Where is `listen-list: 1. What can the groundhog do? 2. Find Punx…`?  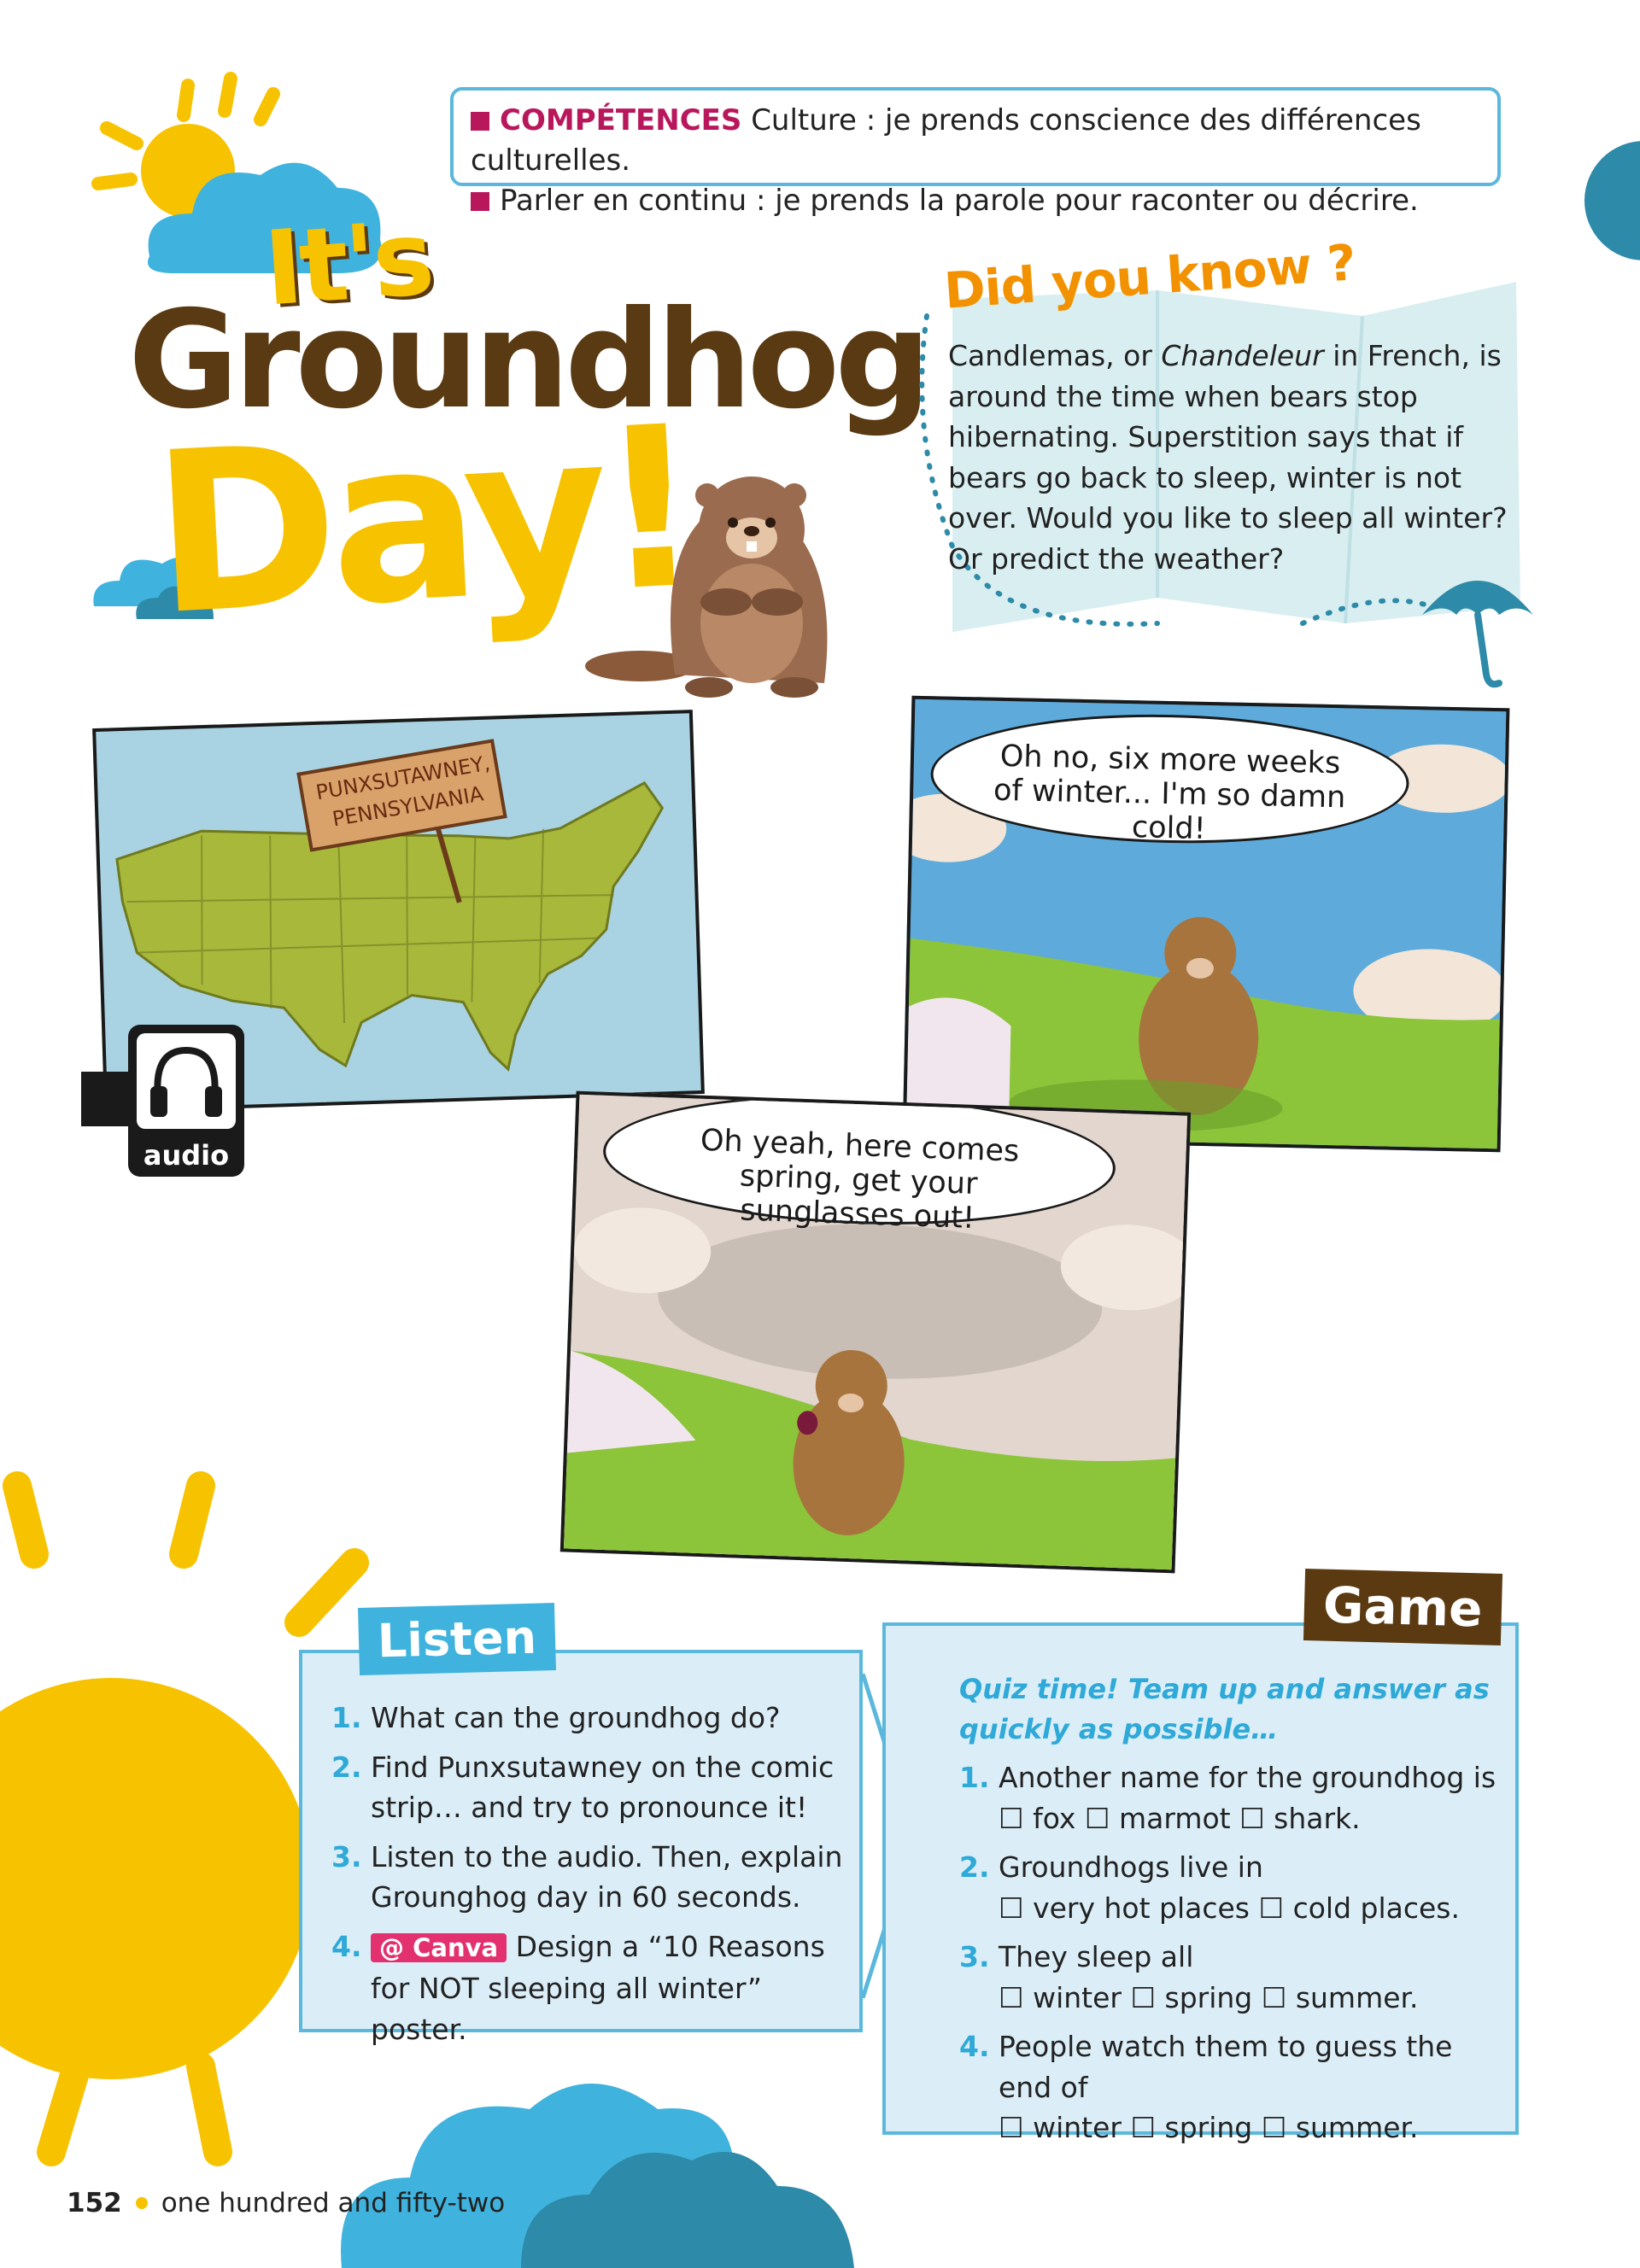
listen-list: 1. What can the groundhog do? 2. Find Punx… is located at coordinates (591, 1878).